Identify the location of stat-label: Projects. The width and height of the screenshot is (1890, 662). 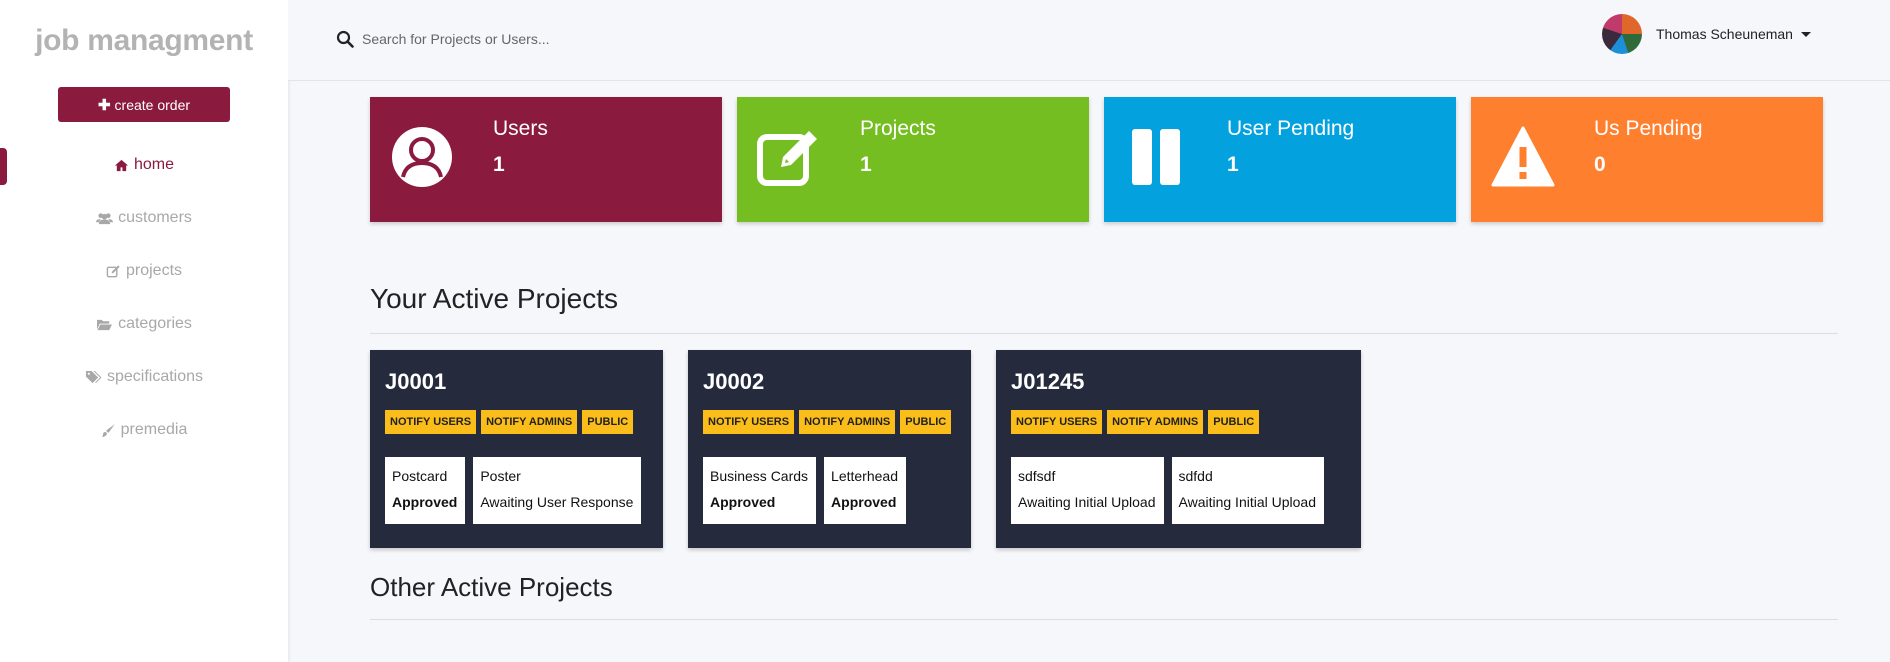
(898, 128).